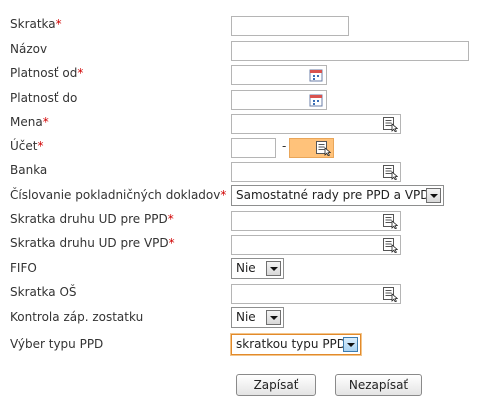  Describe the element at coordinates (279, 100) in the screenshot. I see `platnost-do-input` at that location.